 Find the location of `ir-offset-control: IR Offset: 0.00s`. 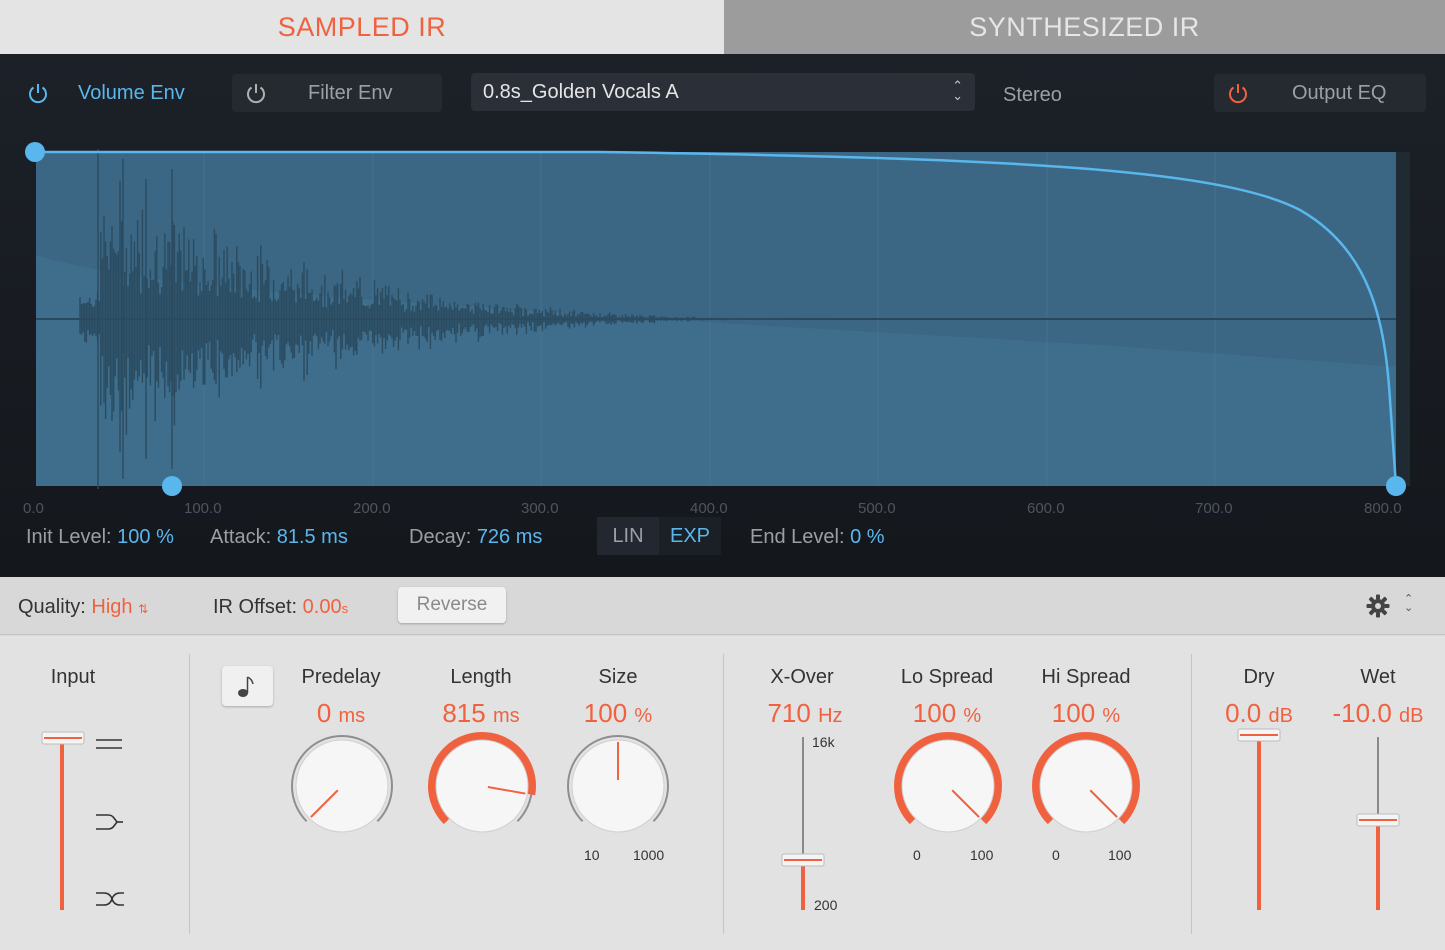

ir-offset-control: IR Offset: 0.00s is located at coordinates (280, 607).